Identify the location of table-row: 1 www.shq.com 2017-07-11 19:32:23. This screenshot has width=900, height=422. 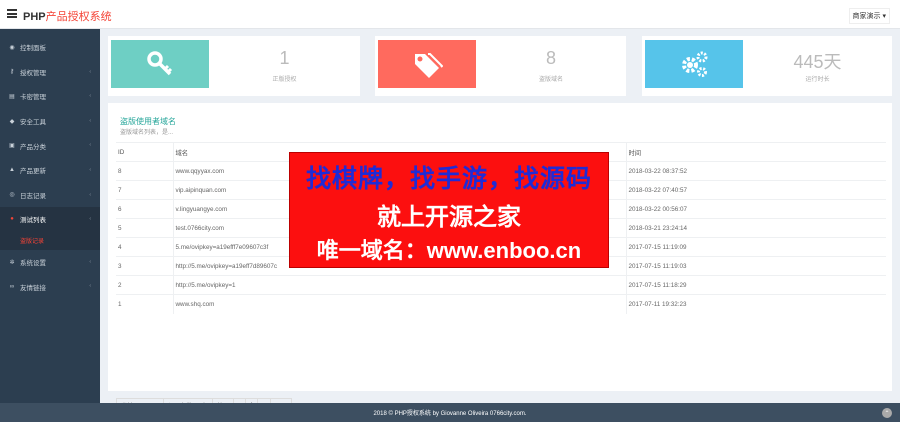
(501, 304).